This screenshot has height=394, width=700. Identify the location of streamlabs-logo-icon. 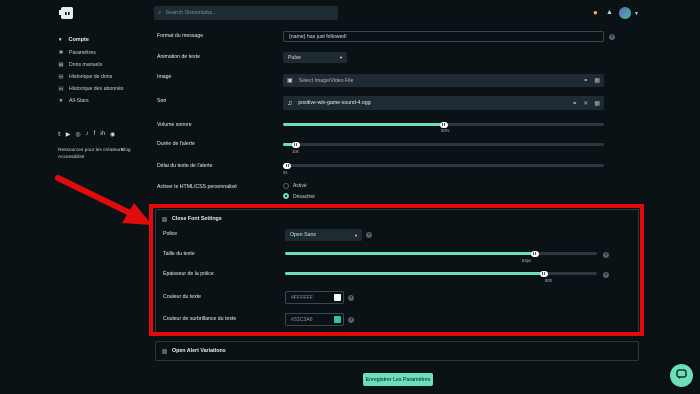
(67, 13).